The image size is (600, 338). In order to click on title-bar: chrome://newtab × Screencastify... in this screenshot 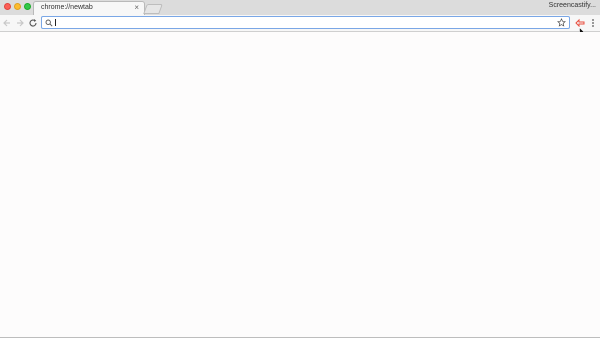, I will do `click(300, 7)`.